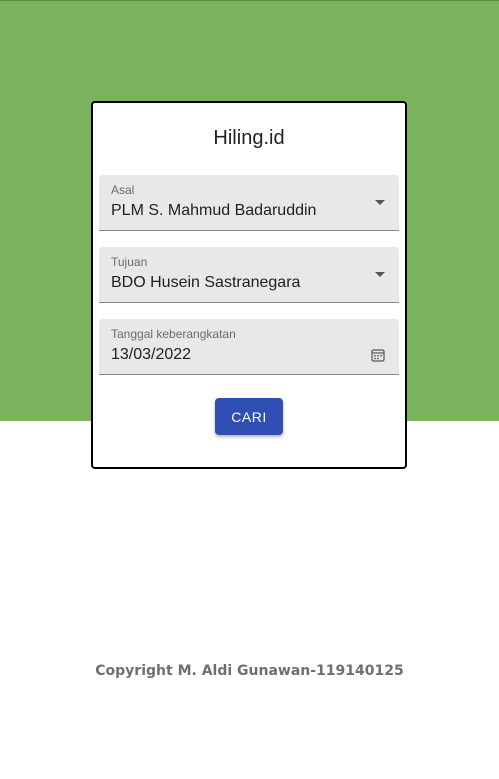 This screenshot has width=499, height=779. What do you see at coordinates (151, 354) in the screenshot?
I see `departure-date-value: 13/03/2022` at bounding box center [151, 354].